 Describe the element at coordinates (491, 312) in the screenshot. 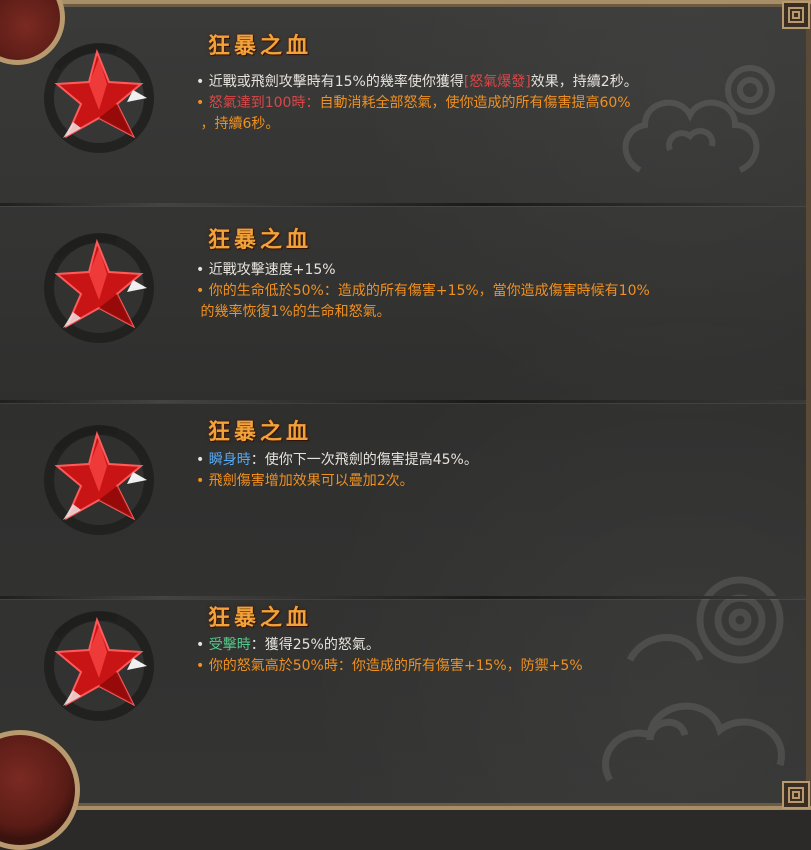

I see `description-line: 的幾率恢復1%的生命和怒氣。` at that location.